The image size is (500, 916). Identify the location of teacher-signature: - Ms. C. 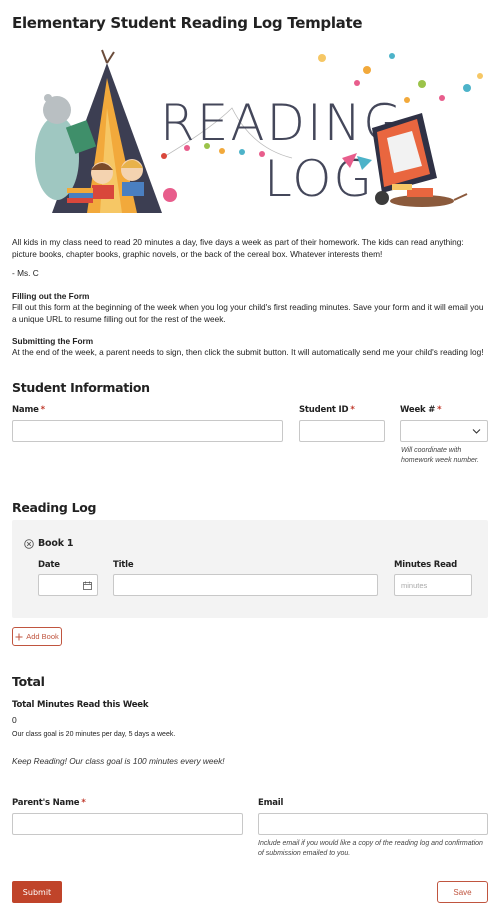
(25, 273).